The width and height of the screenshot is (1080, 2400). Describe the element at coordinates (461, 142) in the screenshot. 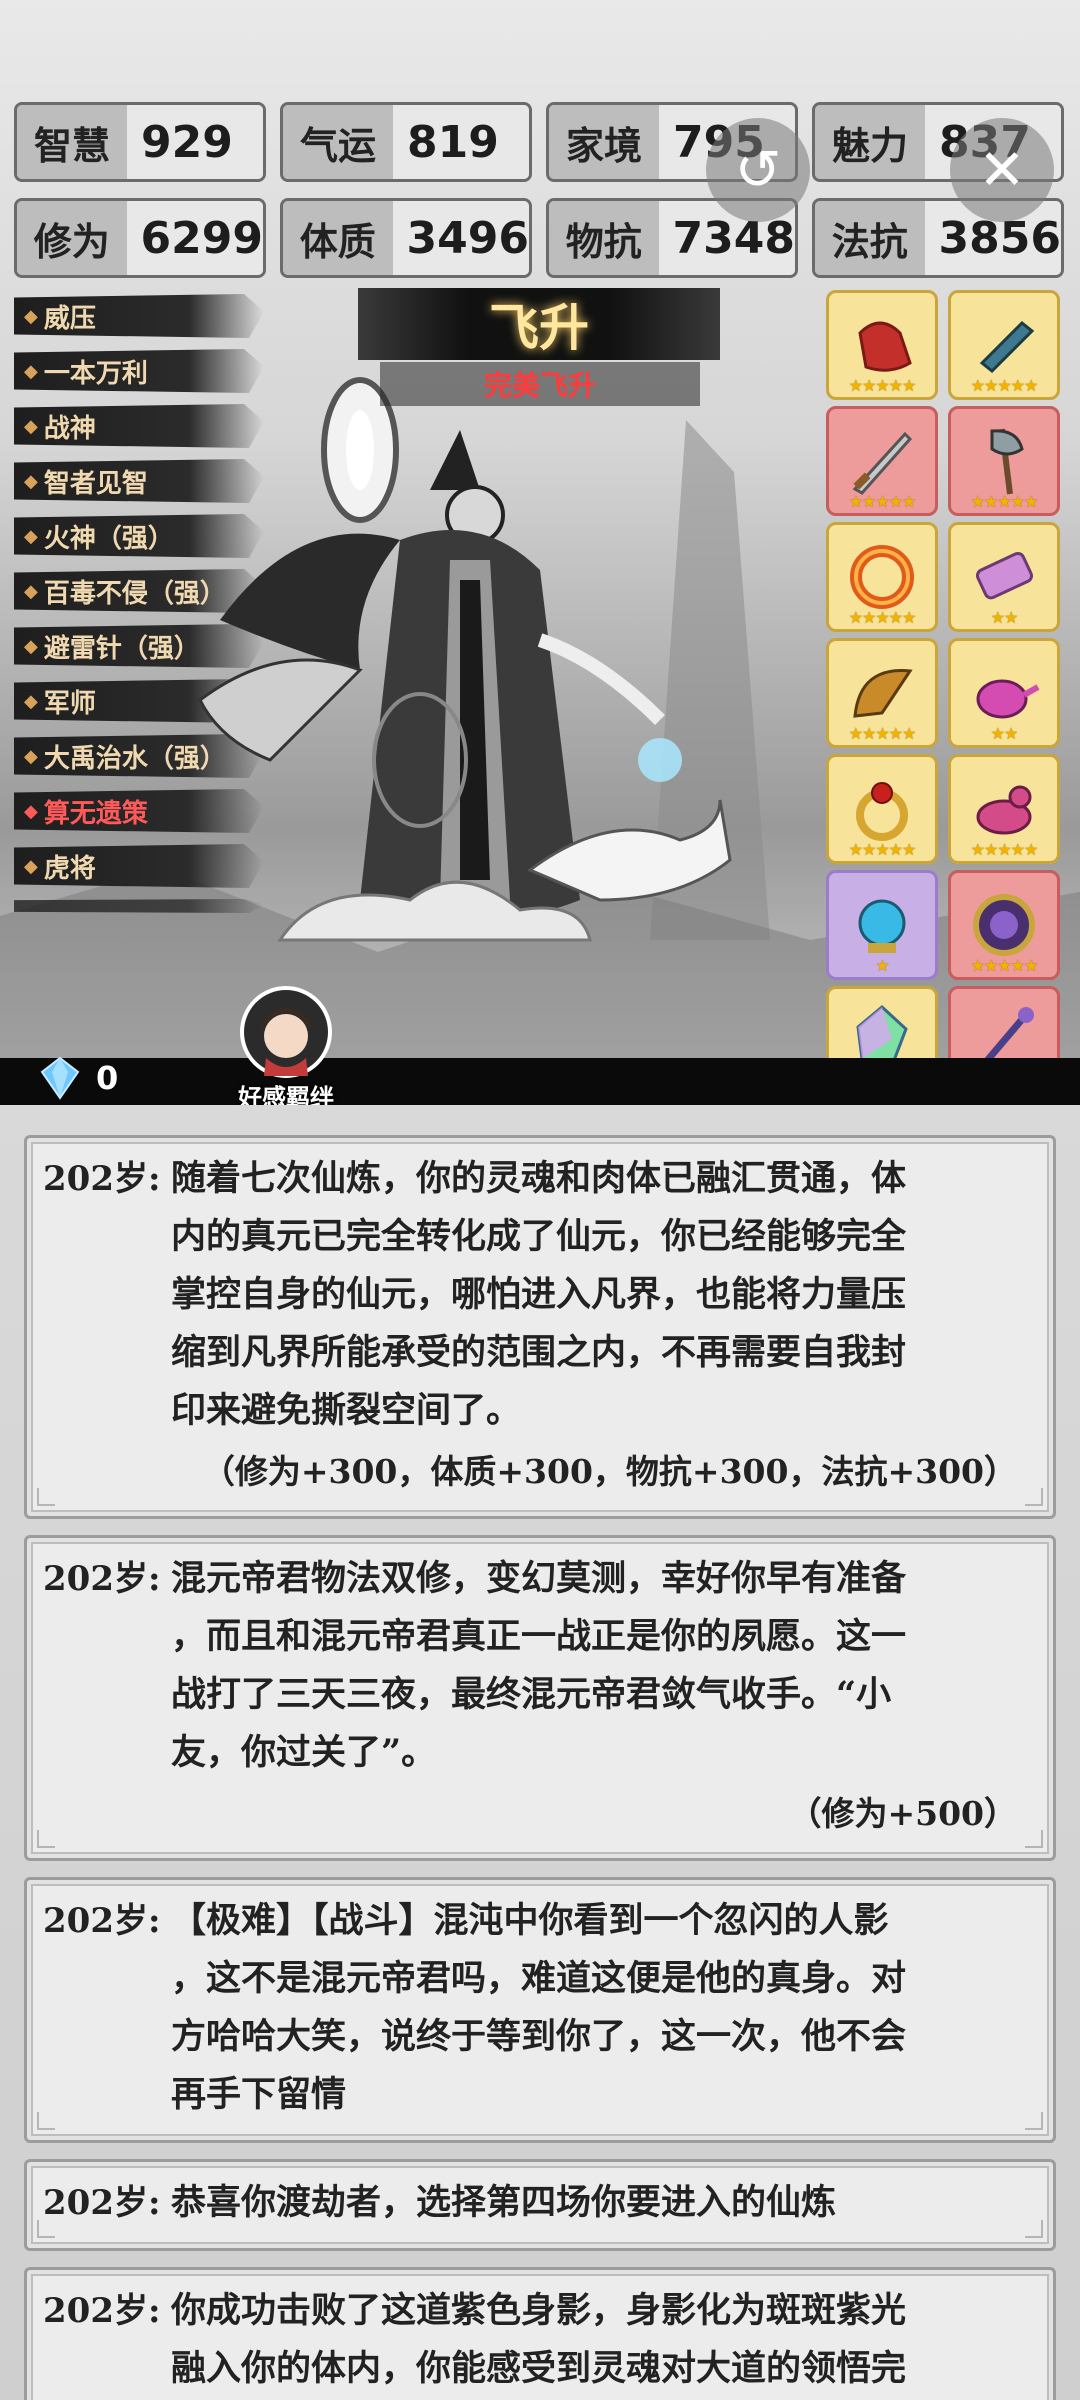

I see `stat-value: 819` at that location.